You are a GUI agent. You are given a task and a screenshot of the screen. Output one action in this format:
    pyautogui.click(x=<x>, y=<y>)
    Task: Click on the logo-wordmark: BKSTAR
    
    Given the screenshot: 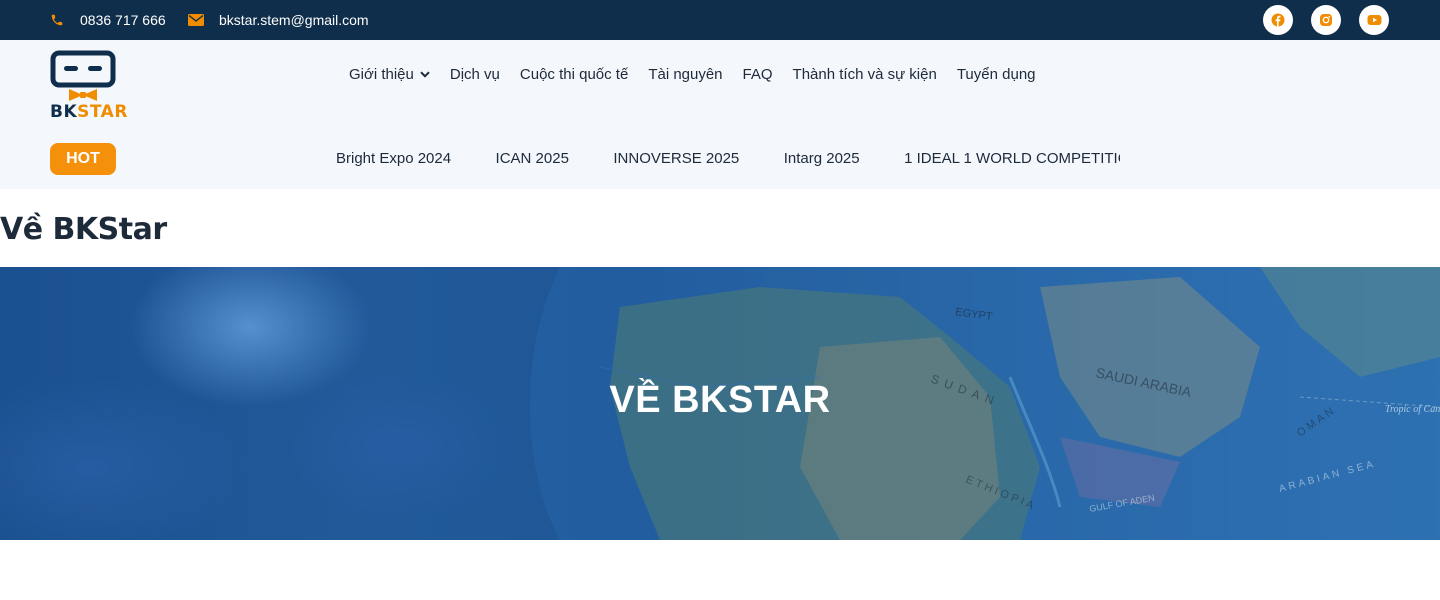 What is the action you would take?
    pyautogui.click(x=89, y=112)
    